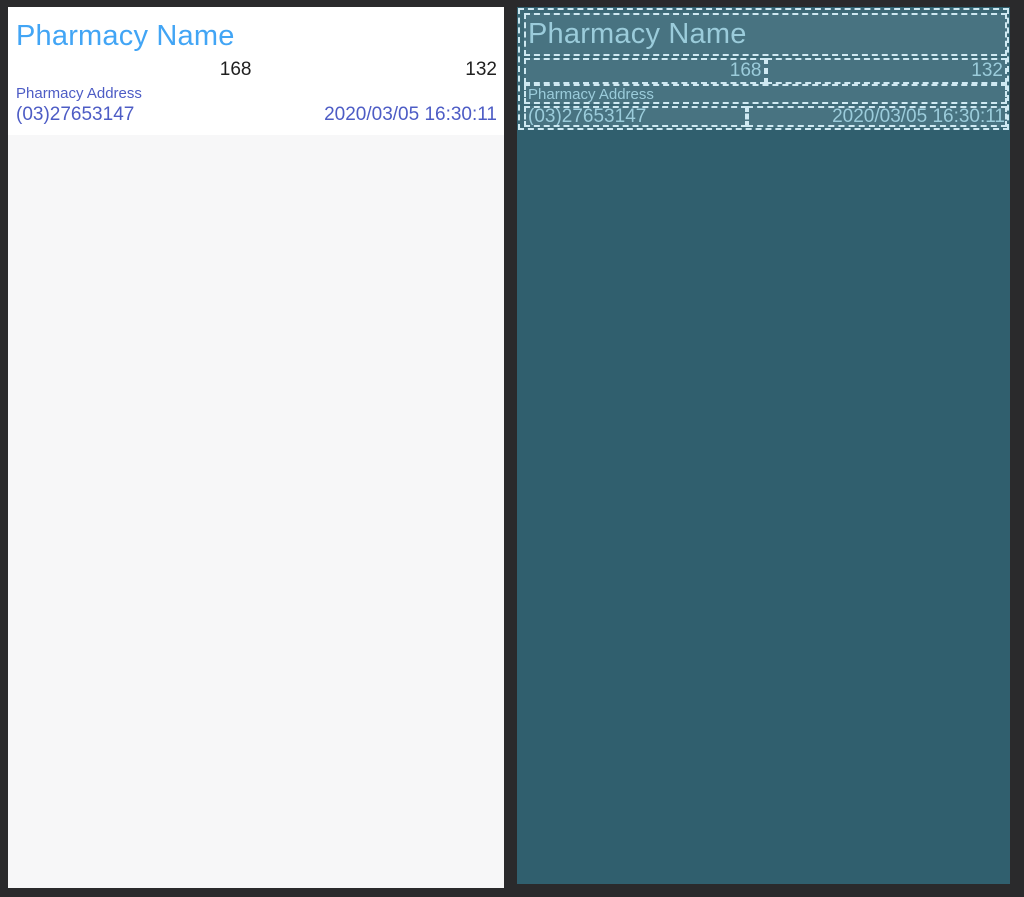  I want to click on counter-right-value: 132, so click(481, 69).